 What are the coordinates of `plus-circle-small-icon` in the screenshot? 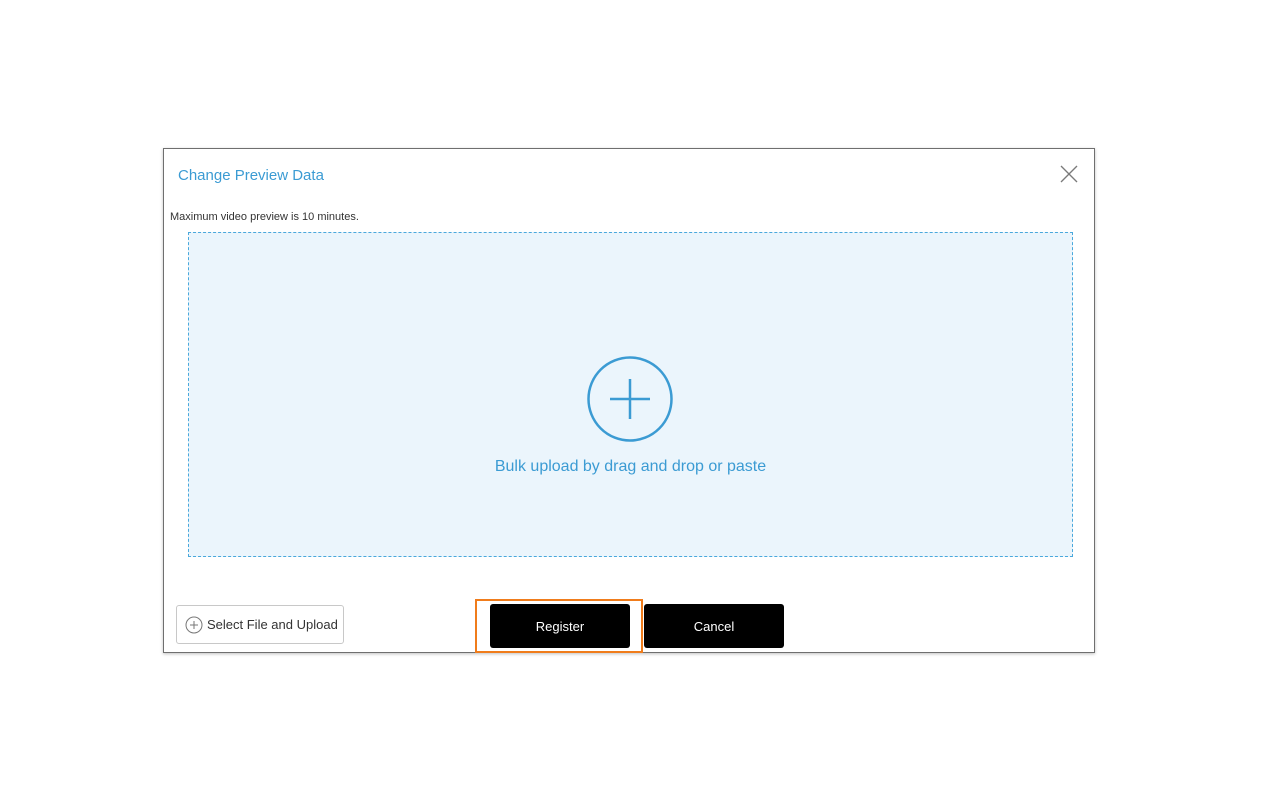 It's located at (194, 625).